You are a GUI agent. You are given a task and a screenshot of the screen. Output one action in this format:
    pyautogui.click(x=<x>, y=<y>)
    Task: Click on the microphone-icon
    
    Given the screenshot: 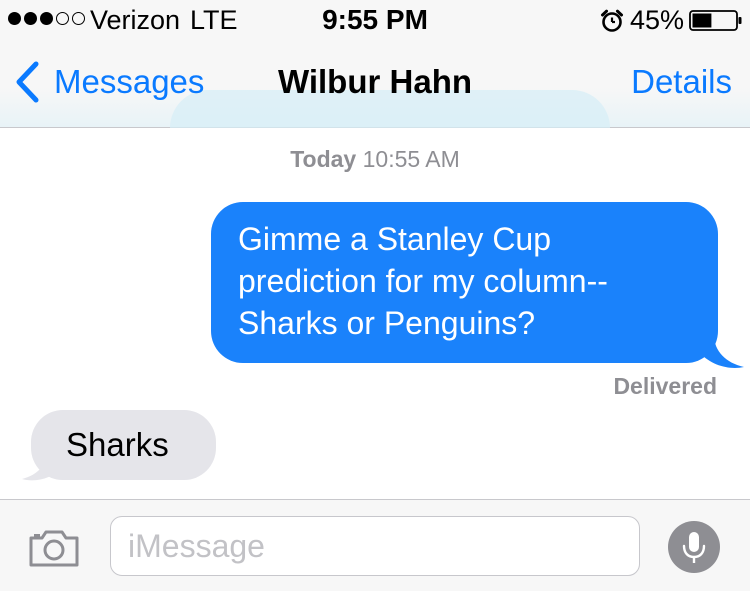 What is the action you would take?
    pyautogui.click(x=694, y=547)
    